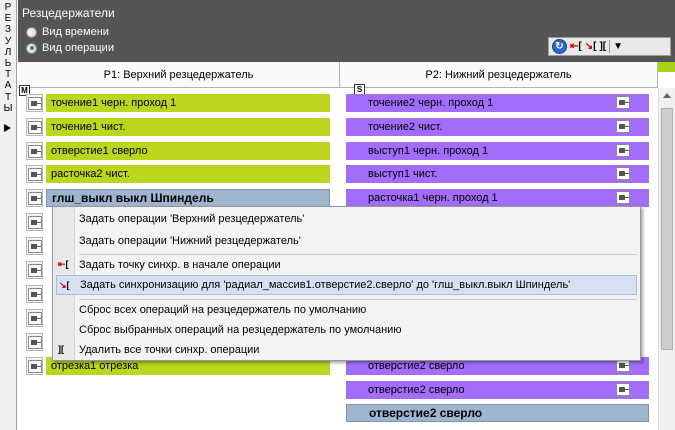  I want to click on scroll-up-icon, so click(667, 95).